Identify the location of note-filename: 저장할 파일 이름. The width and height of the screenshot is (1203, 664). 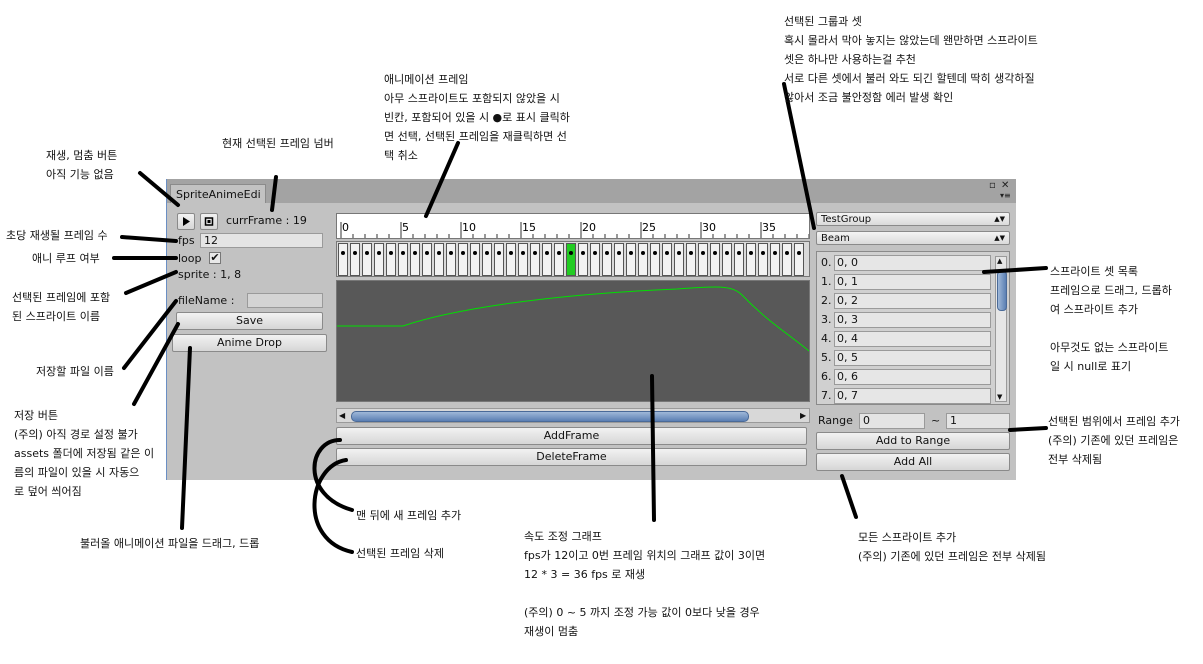
(75, 371).